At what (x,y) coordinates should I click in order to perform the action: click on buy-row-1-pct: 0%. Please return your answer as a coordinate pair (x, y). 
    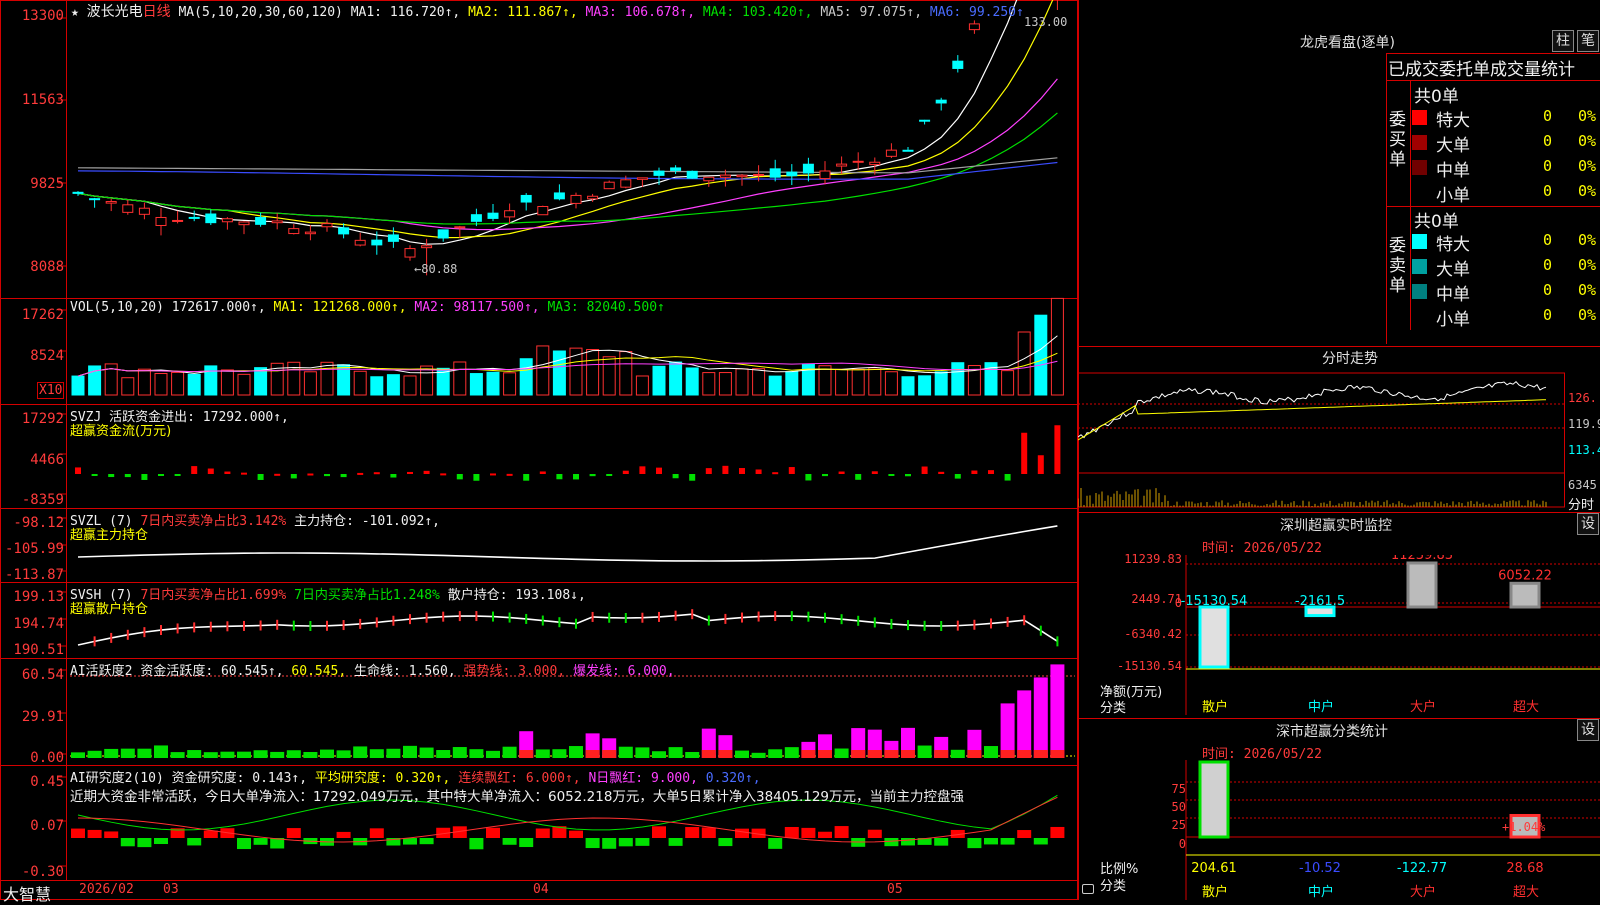
    Looking at the image, I should click on (1587, 141).